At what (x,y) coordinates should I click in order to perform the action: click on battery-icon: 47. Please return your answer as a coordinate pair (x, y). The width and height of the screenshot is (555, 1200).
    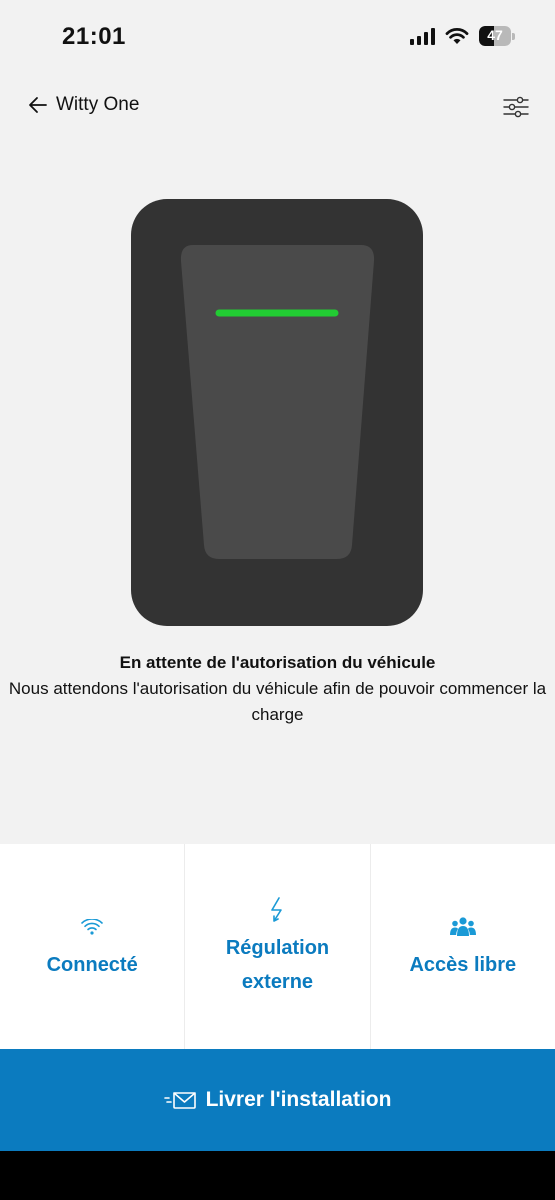
    Looking at the image, I should click on (497, 36).